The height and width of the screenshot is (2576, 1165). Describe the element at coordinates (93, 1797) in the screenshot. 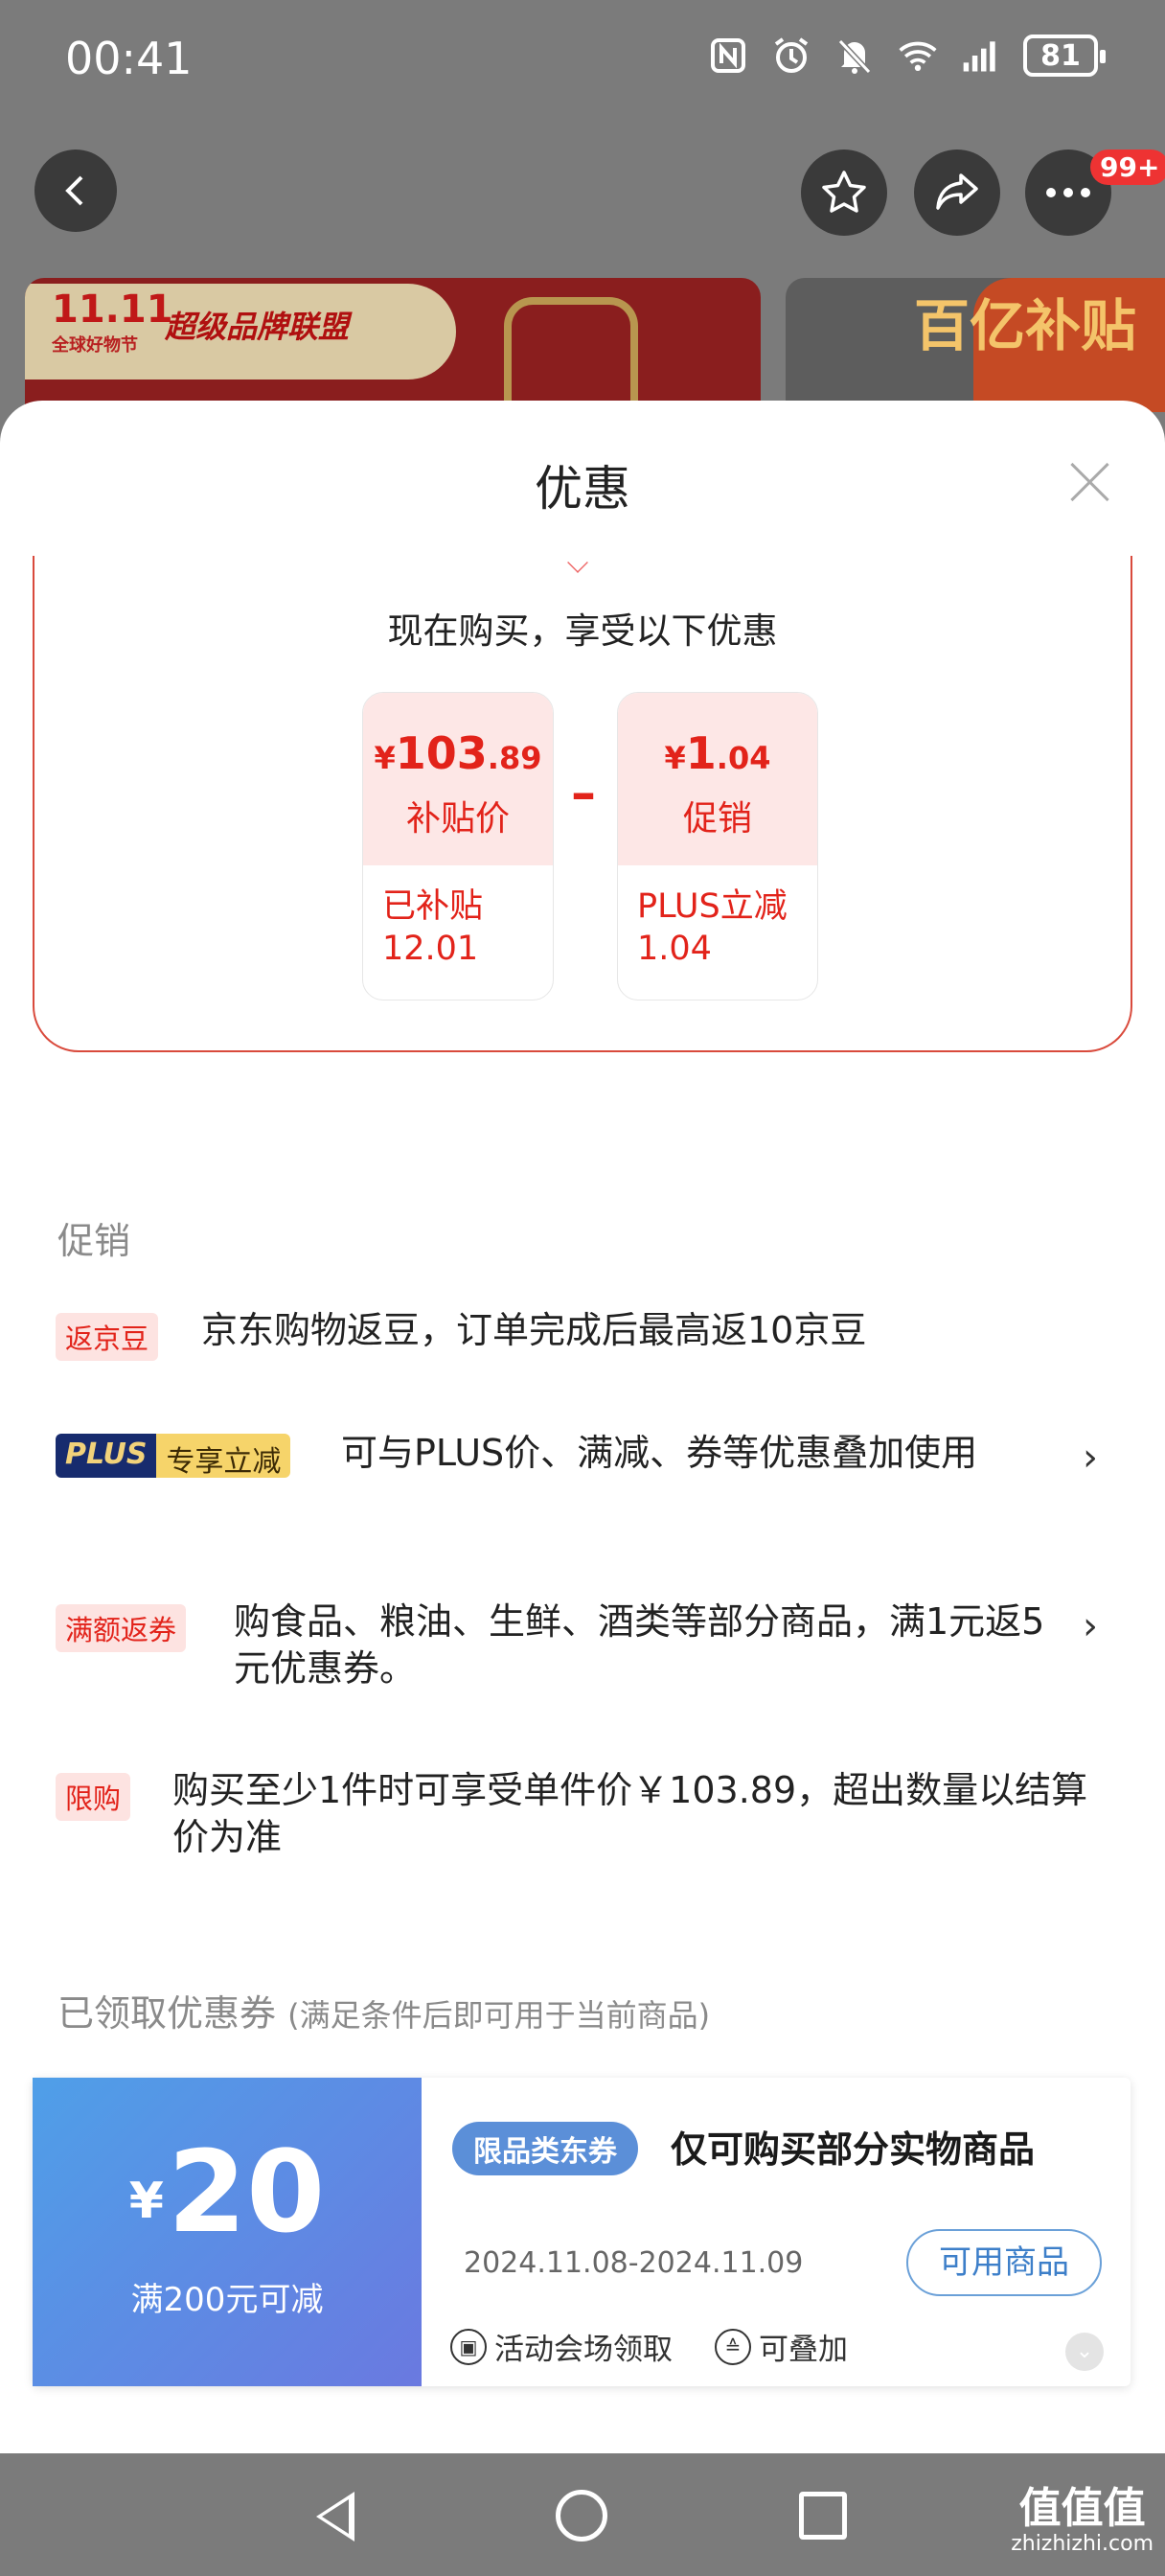

I see `promo-tag: 限购` at that location.